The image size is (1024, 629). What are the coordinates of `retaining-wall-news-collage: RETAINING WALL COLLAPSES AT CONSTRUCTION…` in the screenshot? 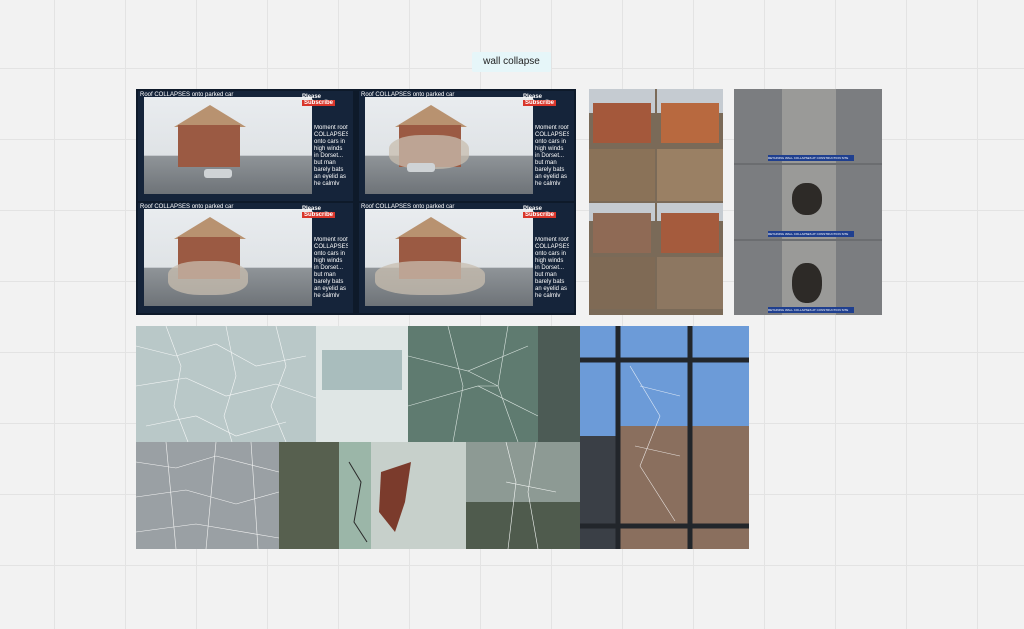 It's located at (808, 202).